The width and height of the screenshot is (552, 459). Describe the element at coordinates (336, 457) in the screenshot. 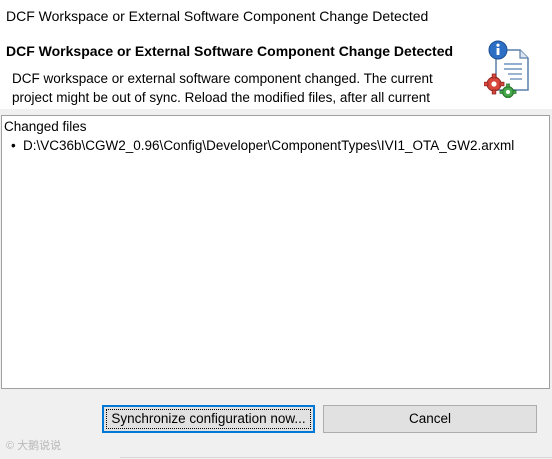

I see `bottom-divider` at that location.